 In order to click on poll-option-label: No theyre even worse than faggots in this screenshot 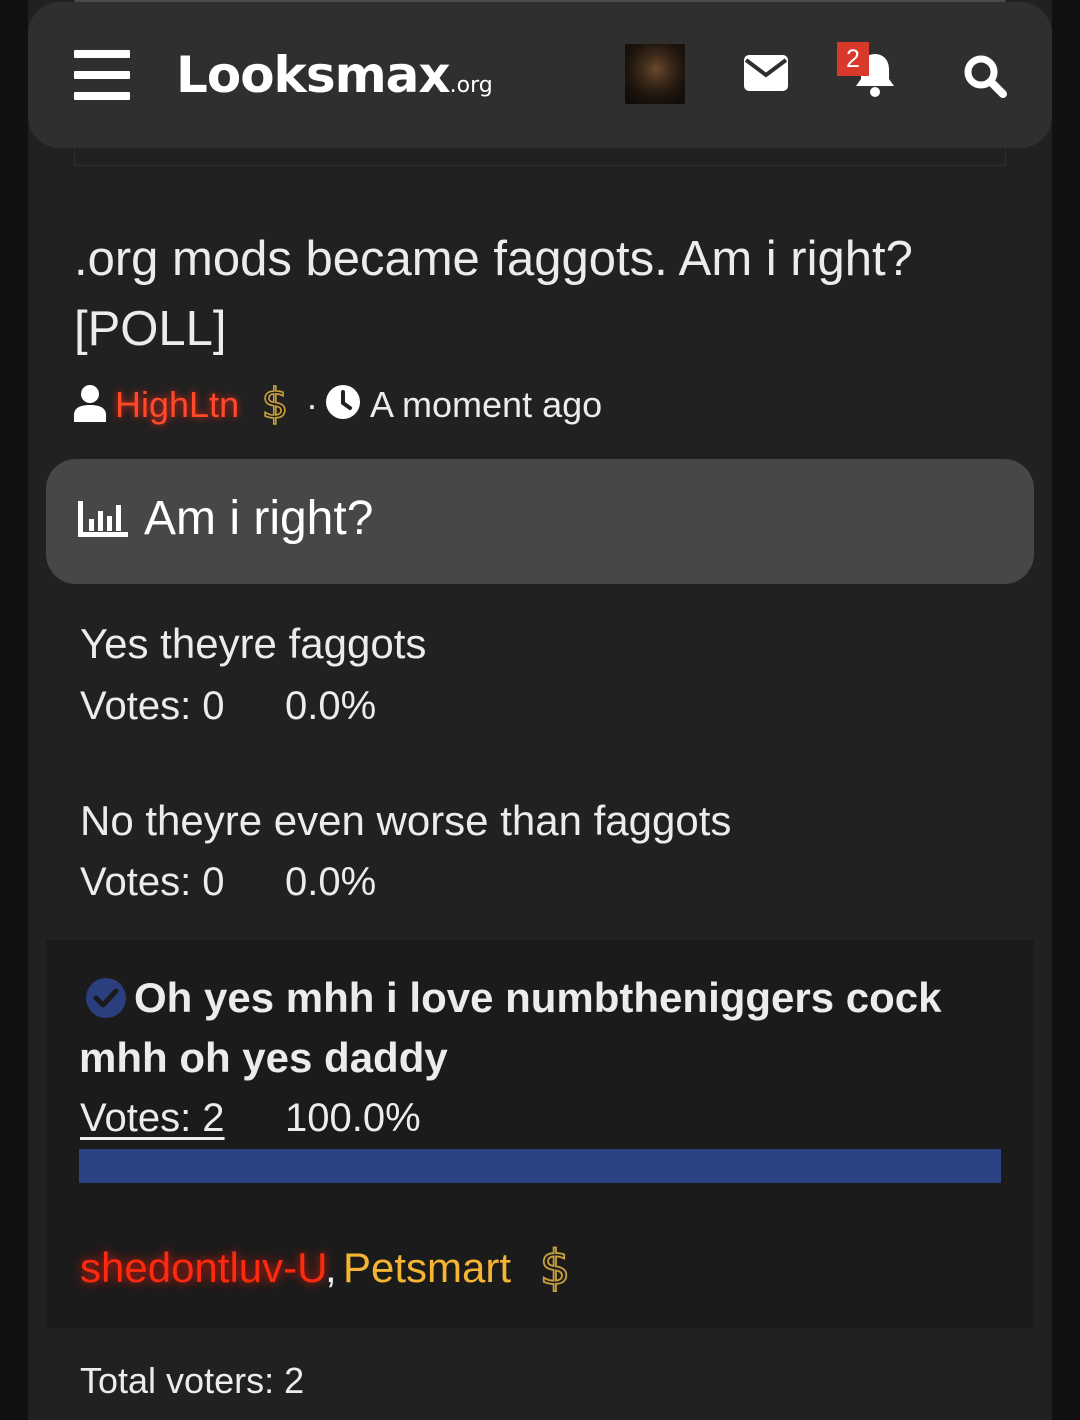, I will do `click(406, 820)`.